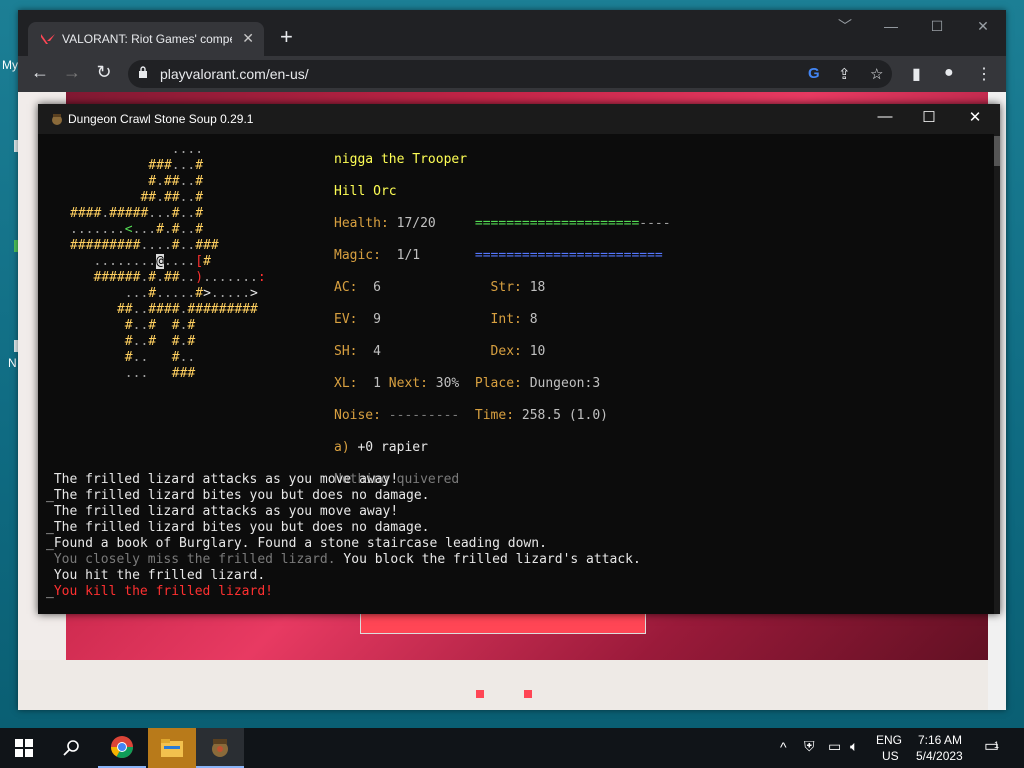 This screenshot has width=1024, height=768. I want to click on profile-icon: ●, so click(949, 73).